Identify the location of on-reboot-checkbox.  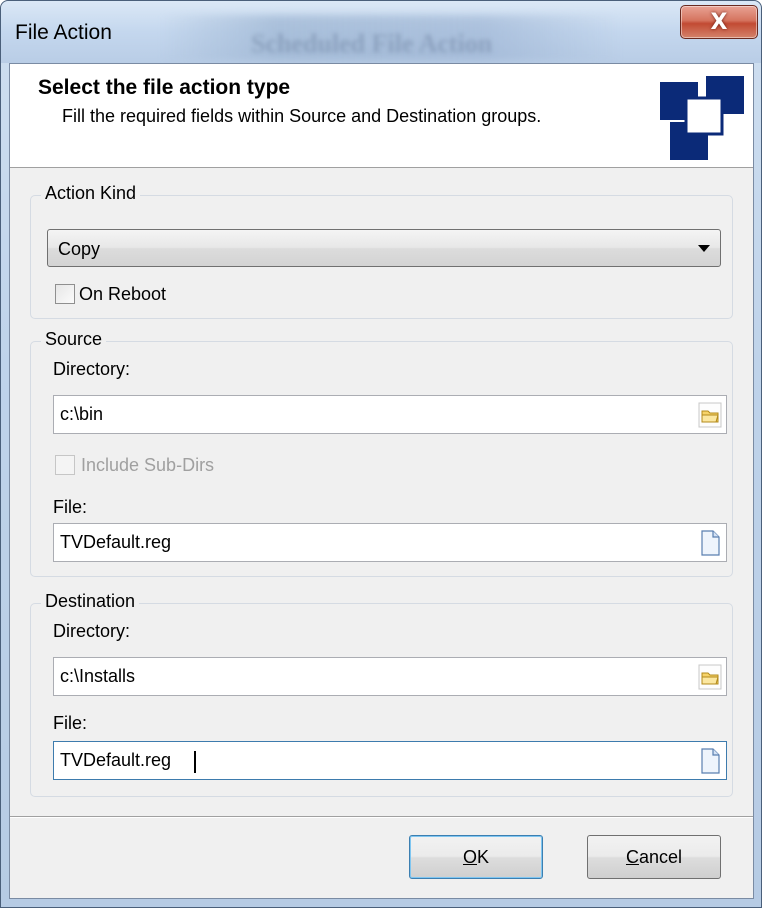
(65, 294).